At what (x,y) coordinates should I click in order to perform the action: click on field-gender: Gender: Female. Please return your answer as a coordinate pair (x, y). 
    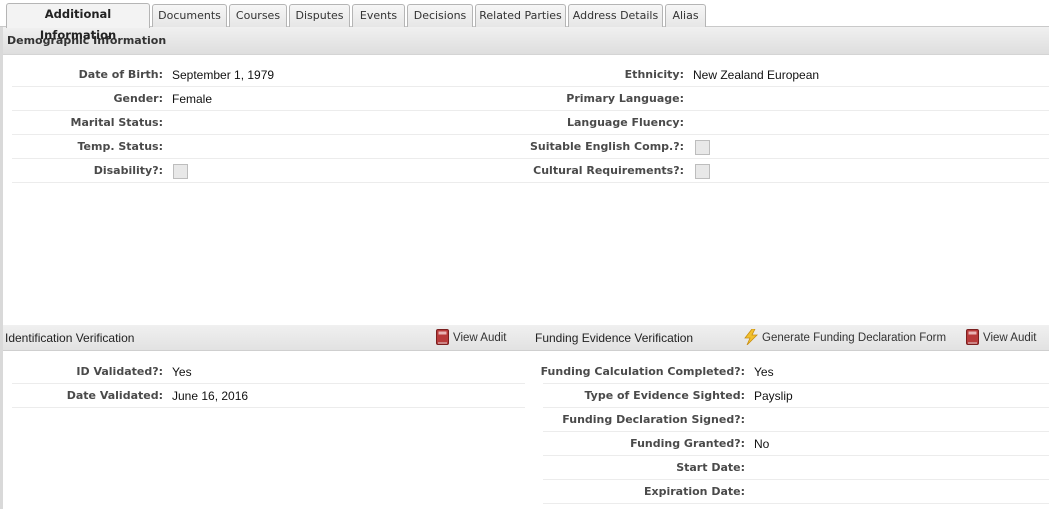
    Looking at the image, I should click on (265, 99).